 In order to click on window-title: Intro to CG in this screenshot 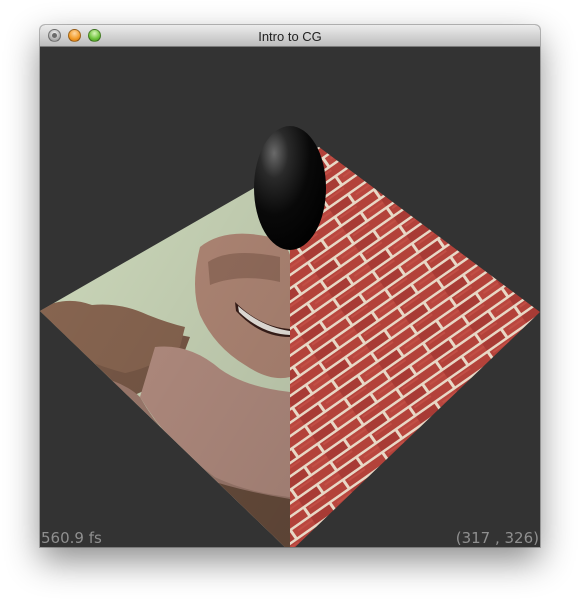, I will do `click(290, 36)`.